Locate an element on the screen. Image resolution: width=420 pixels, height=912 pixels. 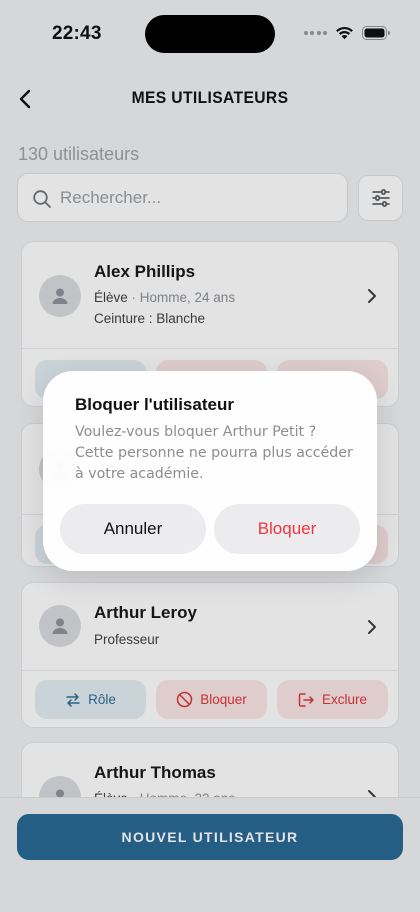
dialog-title: Bloquer l'utilisateur is located at coordinates (154, 404).